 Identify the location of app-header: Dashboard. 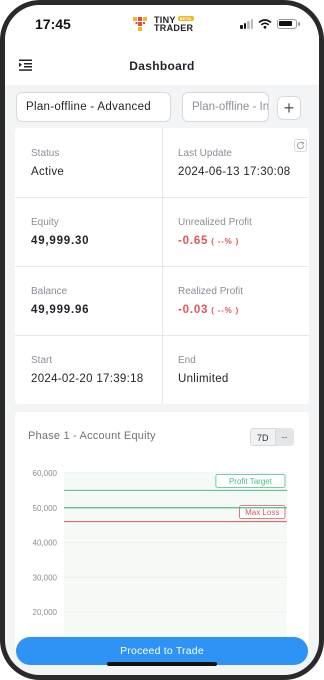
(162, 65).